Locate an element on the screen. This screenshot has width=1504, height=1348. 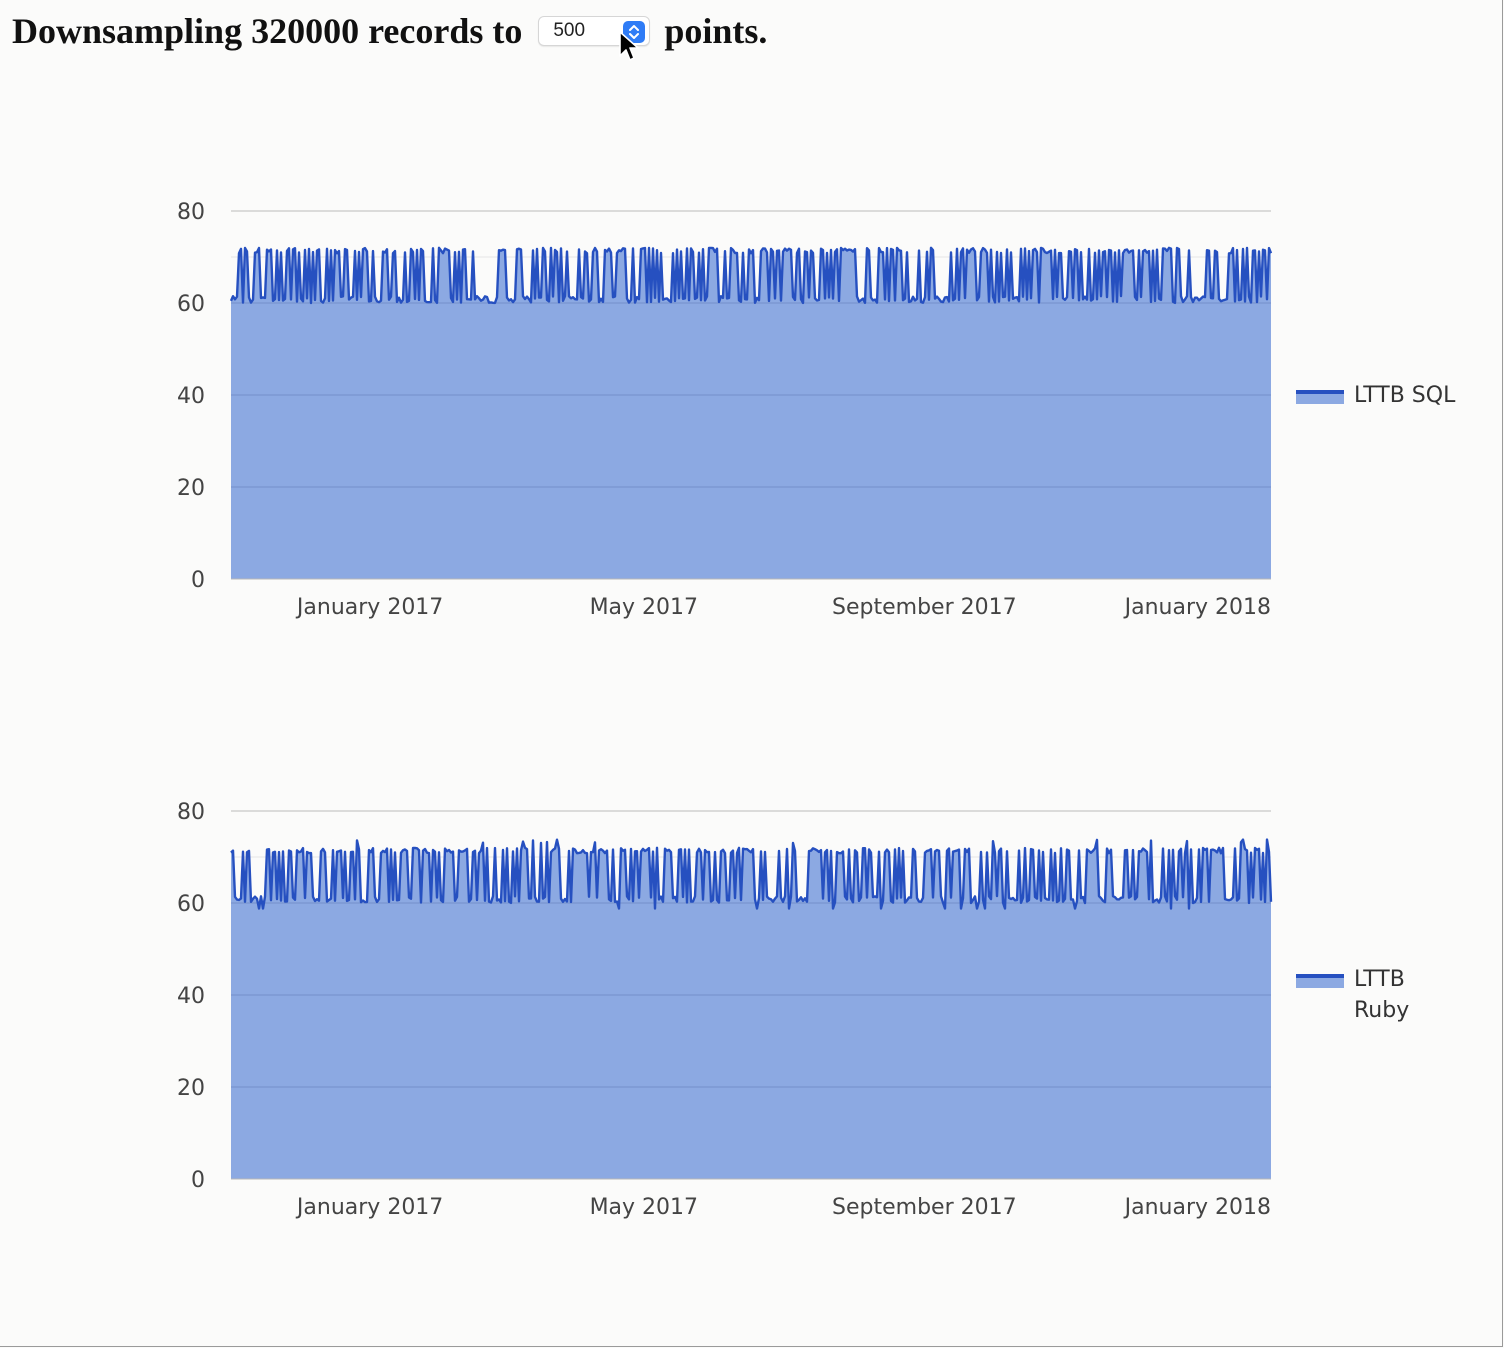
legend-label: LTTB Ruby is located at coordinates (1382, 995).